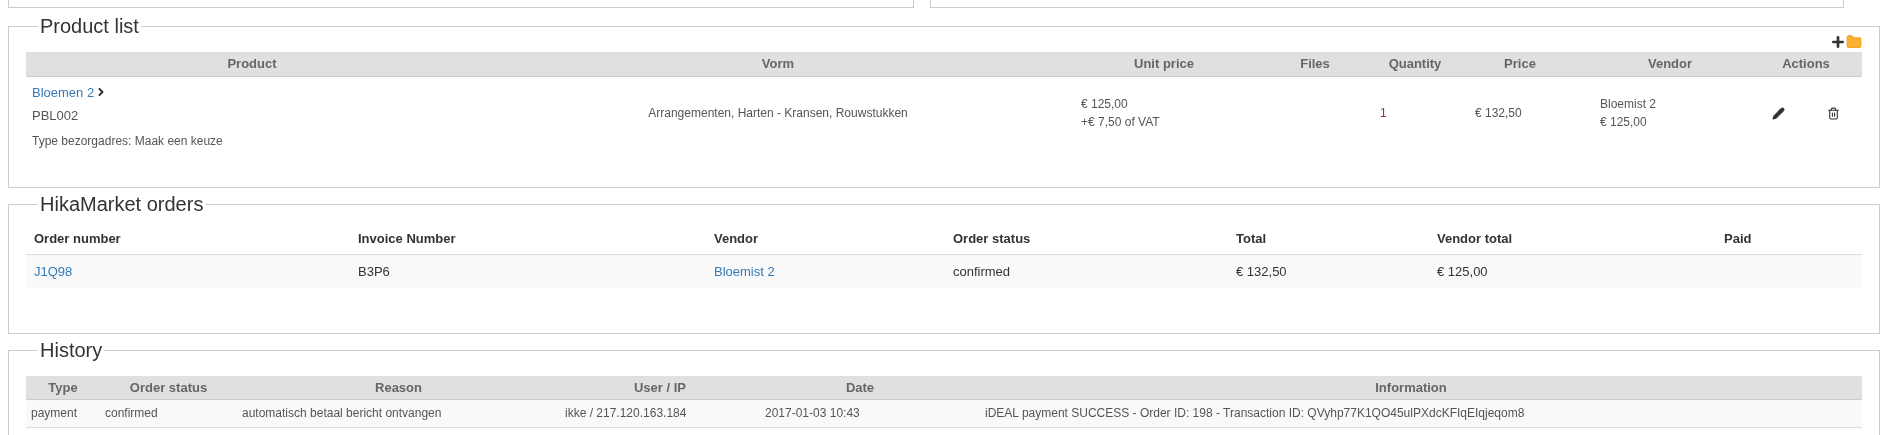  I want to click on product-link: Bloemen 2, so click(63, 92).